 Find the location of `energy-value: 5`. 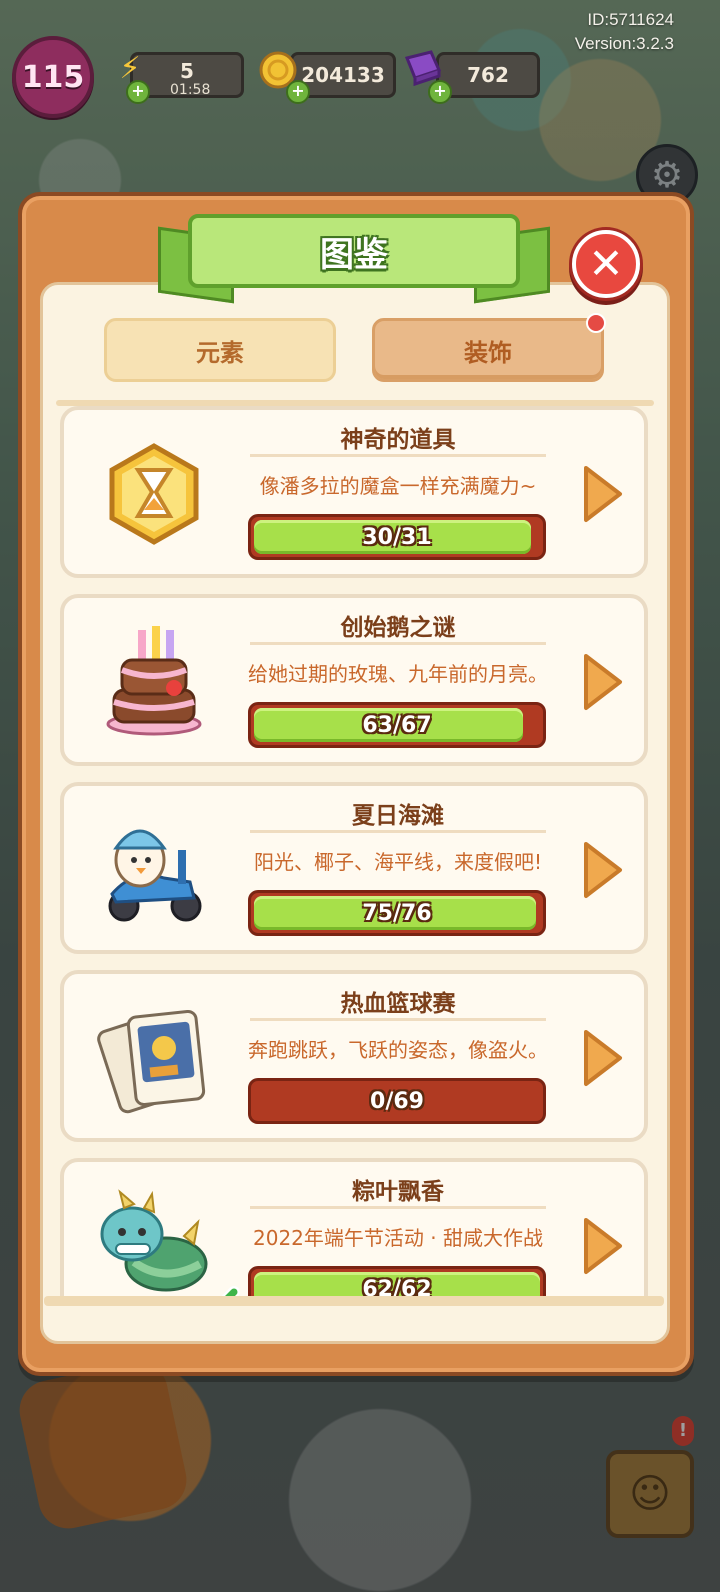

energy-value: 5 is located at coordinates (187, 71).